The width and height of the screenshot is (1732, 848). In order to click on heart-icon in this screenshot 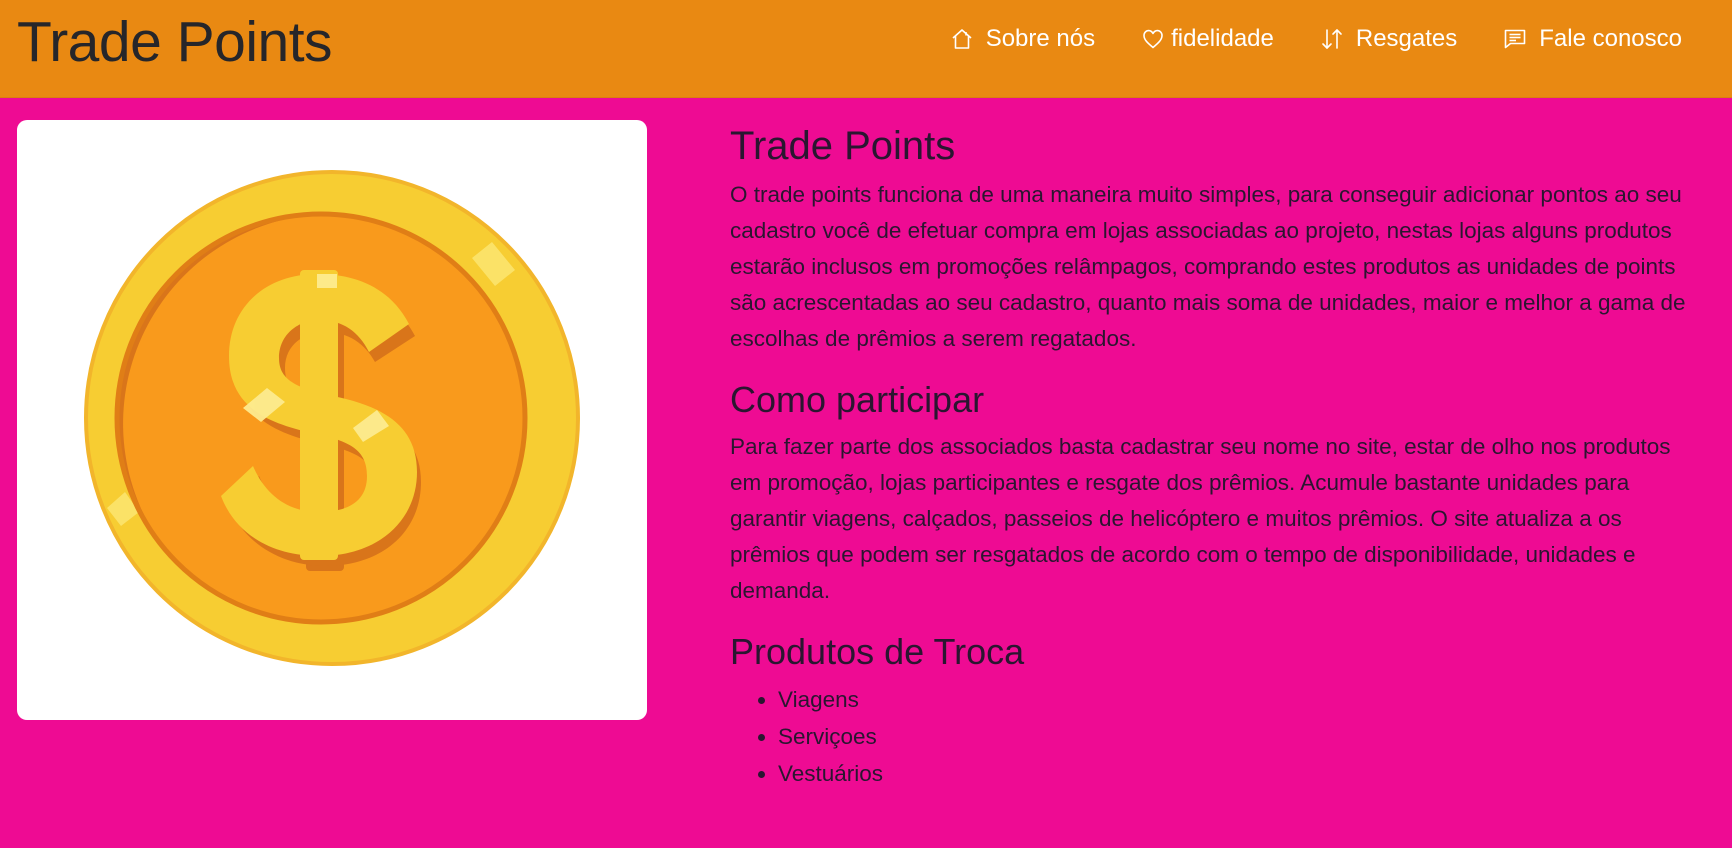, I will do `click(1153, 39)`.